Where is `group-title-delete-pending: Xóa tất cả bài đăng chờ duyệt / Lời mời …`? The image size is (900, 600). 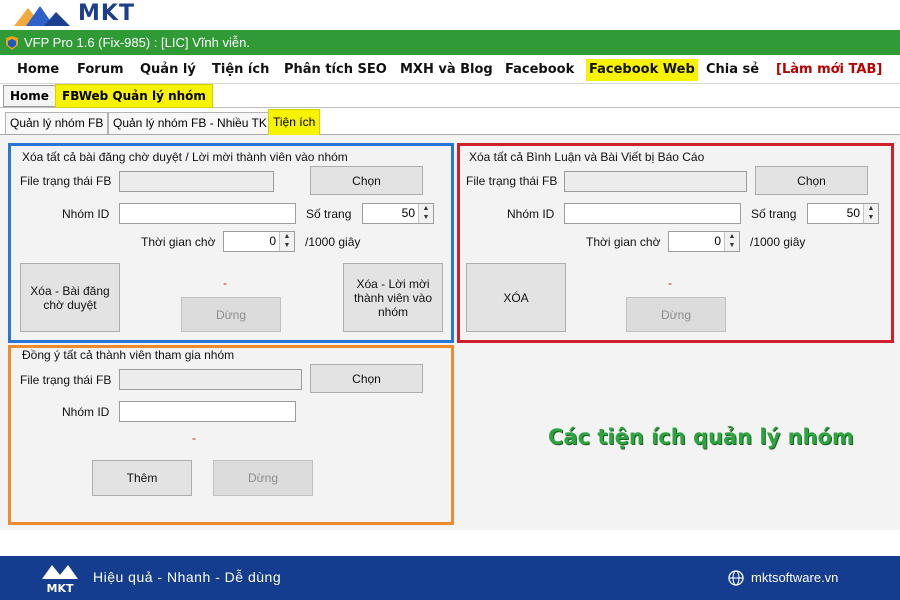
group-title-delete-pending: Xóa tất cả bài đăng chờ duyệt / Lời mời … is located at coordinates (185, 157).